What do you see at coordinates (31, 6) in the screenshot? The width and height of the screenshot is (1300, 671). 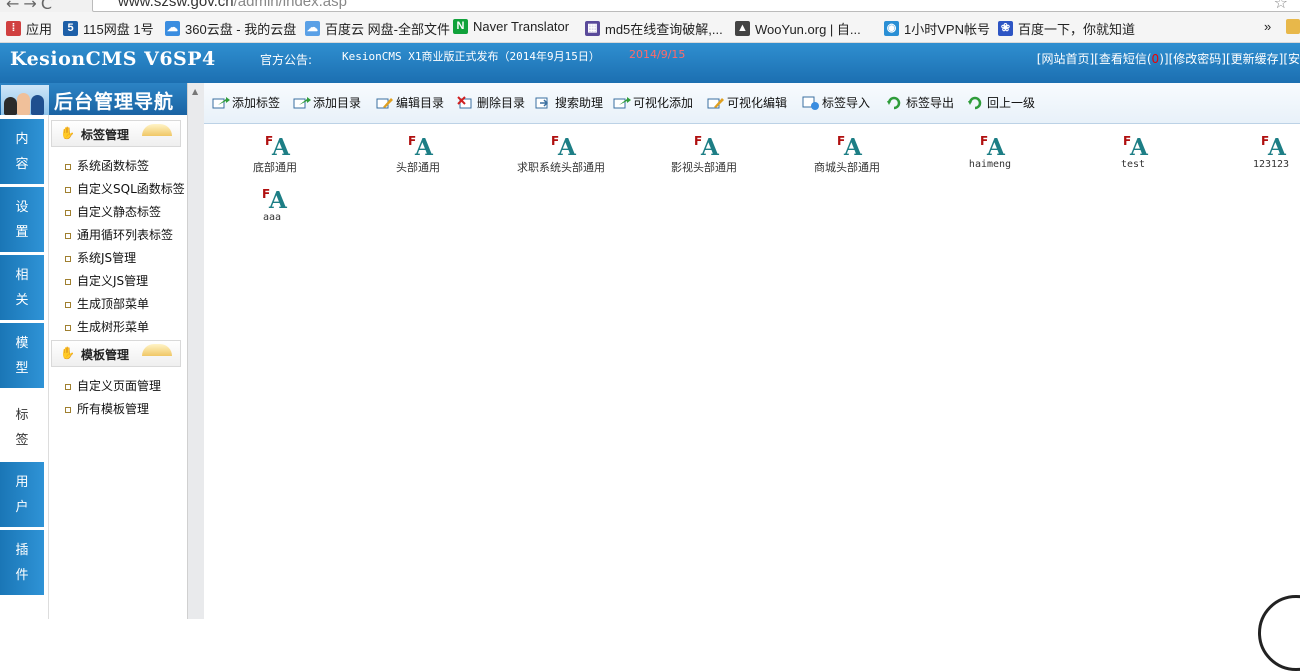 I see `browser-nav-icons: ←→C` at bounding box center [31, 6].